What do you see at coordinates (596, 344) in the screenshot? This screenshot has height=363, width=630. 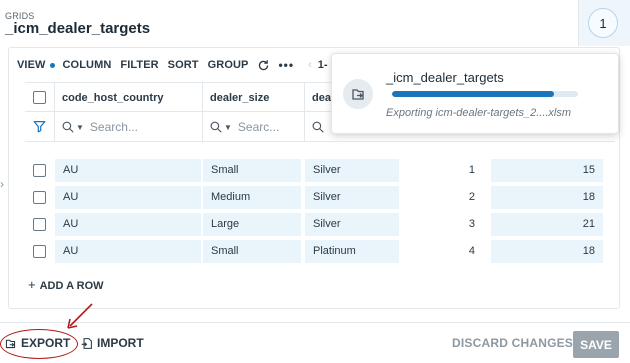 I see `save-button: SAVE` at bounding box center [596, 344].